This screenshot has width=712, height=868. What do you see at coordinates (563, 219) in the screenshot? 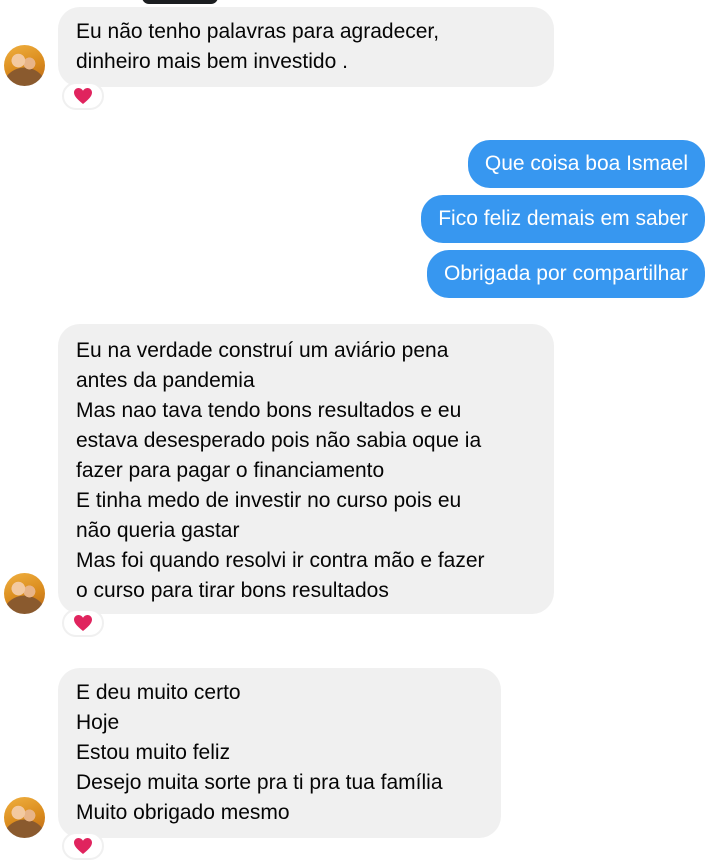
I see `outgoing-message: Fico feliz demais em saber` at bounding box center [563, 219].